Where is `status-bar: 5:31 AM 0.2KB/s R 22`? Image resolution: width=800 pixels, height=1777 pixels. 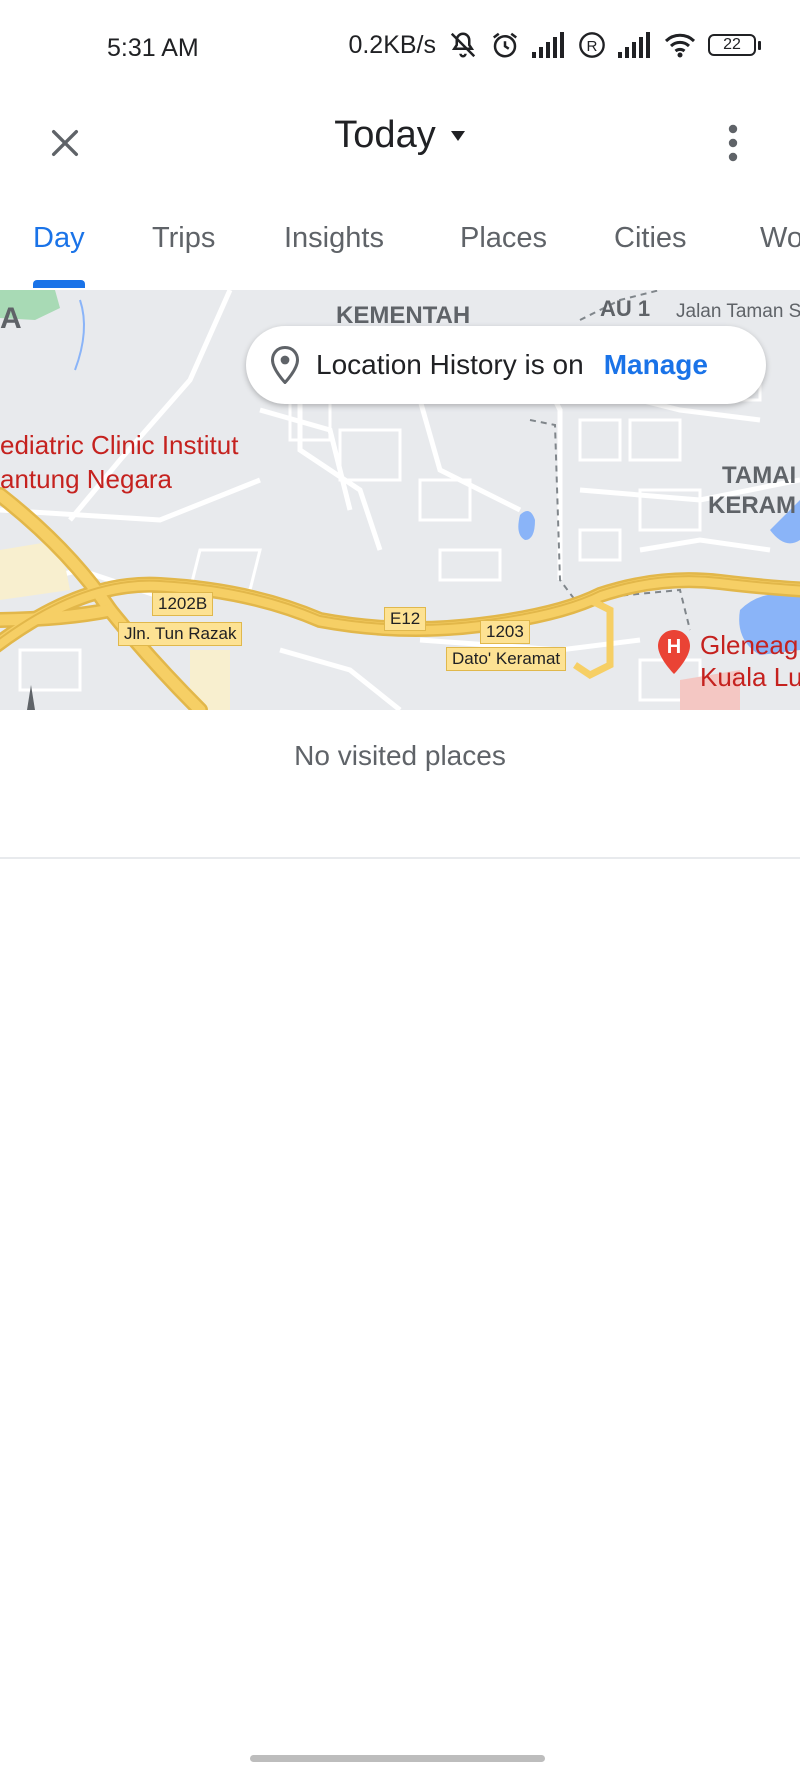
status-bar: 5:31 AM 0.2KB/s R 22 is located at coordinates (400, 50).